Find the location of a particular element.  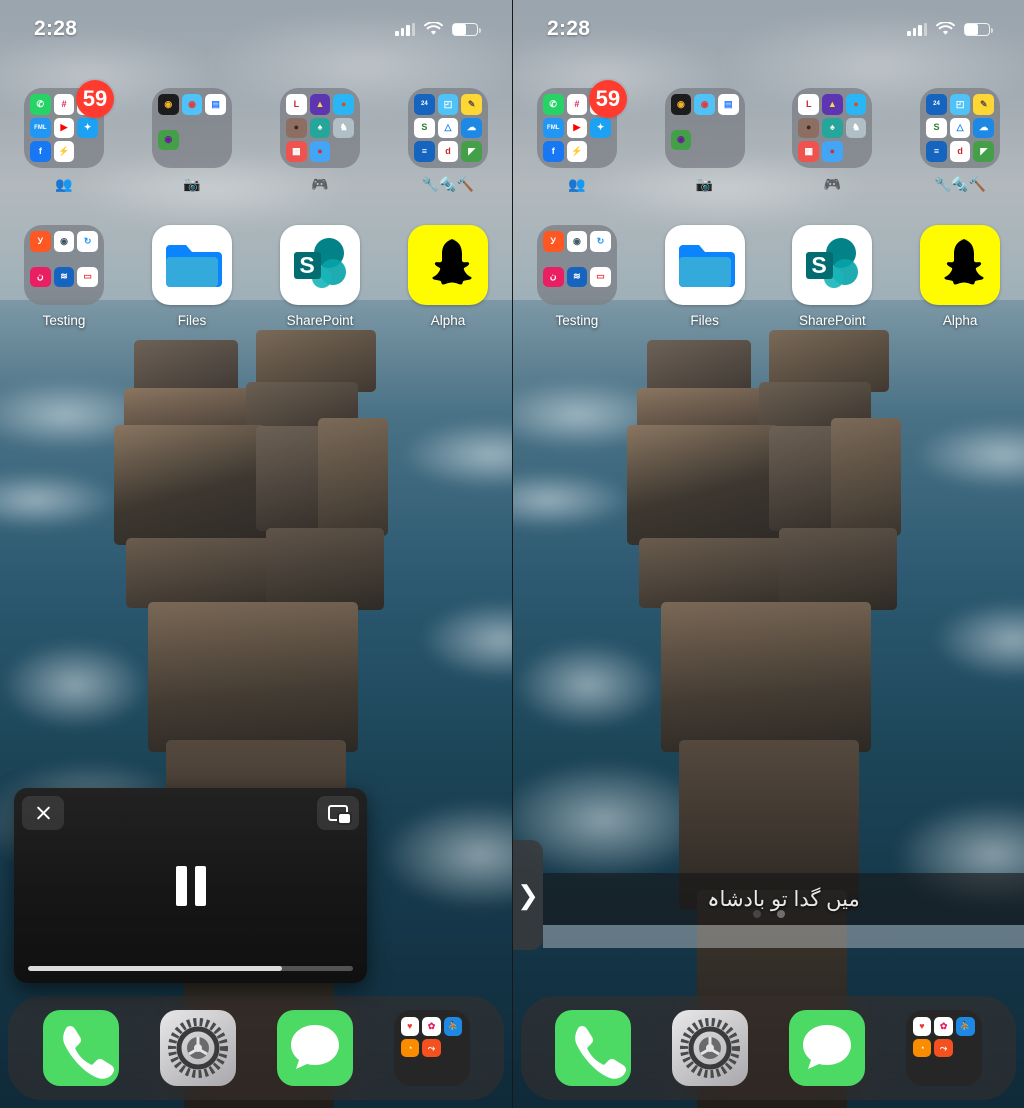

video-progress-bar is located at coordinates (190, 968).